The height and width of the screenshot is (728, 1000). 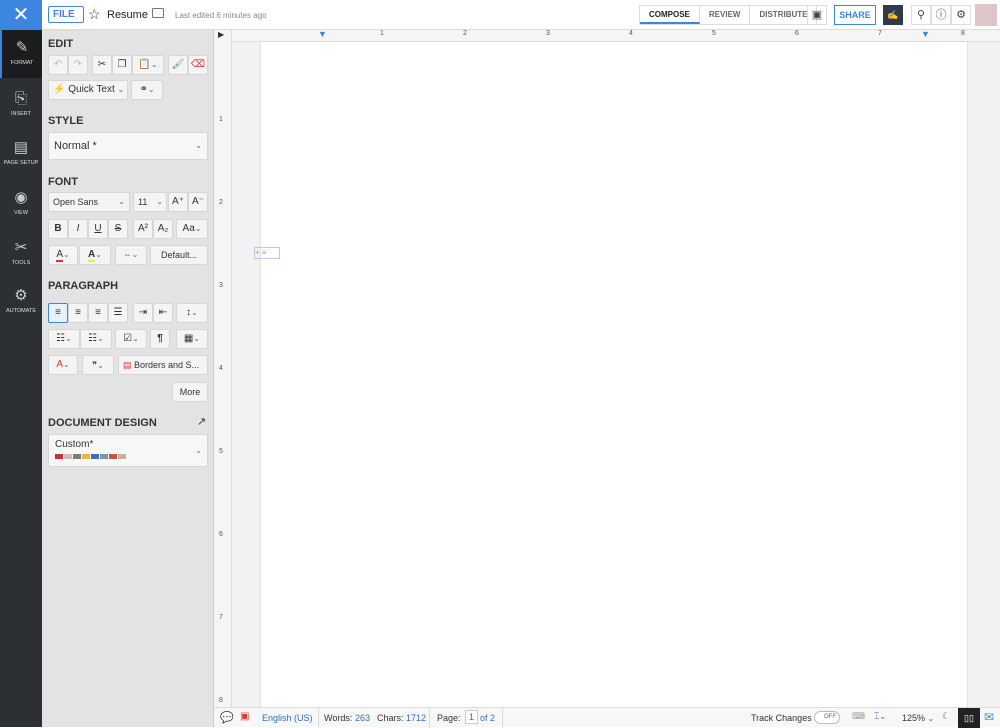 I want to click on justify-button: ☰, so click(x=118, y=313).